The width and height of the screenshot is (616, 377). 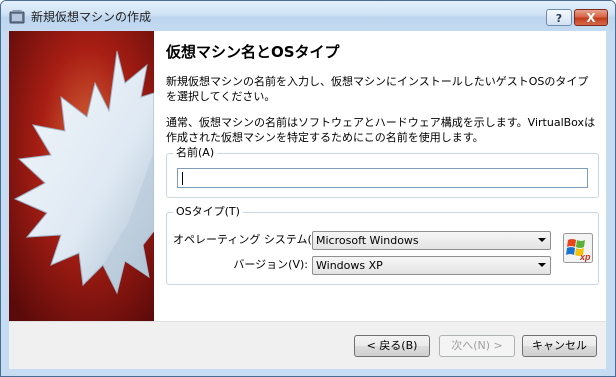 I want to click on name-group-label: 名前(A), so click(x=195, y=153).